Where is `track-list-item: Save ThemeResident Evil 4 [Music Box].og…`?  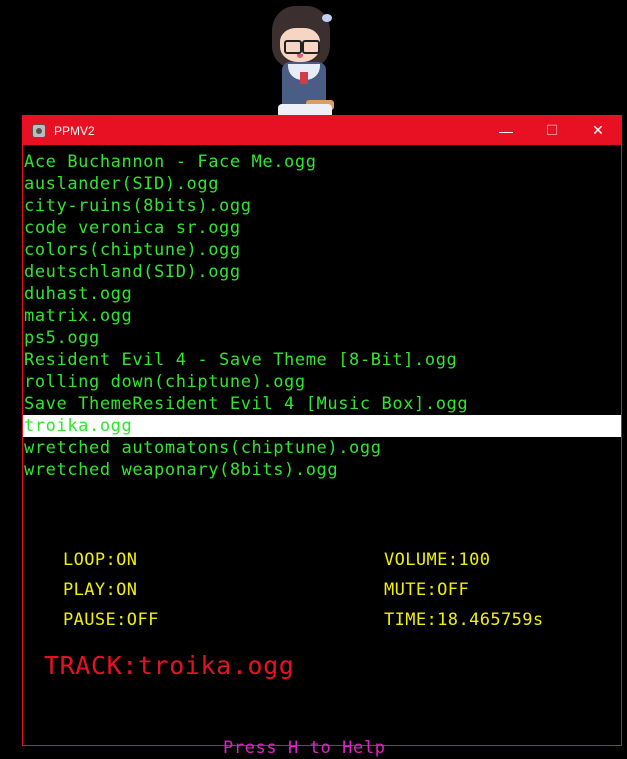 track-list-item: Save ThemeResident Evil 4 [Music Box].og… is located at coordinates (322, 404).